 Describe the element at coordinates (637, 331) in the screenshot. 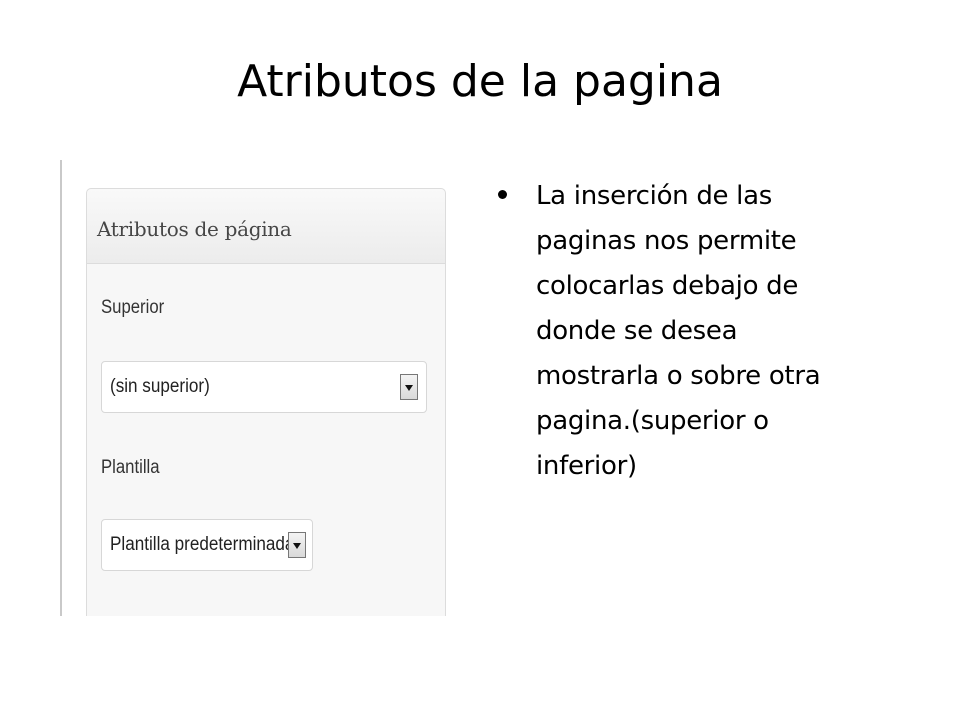

I see `bullet-line: donde se desea` at that location.